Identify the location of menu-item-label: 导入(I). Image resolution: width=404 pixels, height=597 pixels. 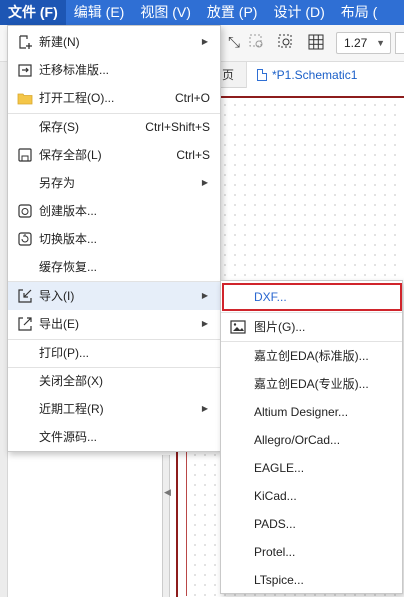
(57, 296).